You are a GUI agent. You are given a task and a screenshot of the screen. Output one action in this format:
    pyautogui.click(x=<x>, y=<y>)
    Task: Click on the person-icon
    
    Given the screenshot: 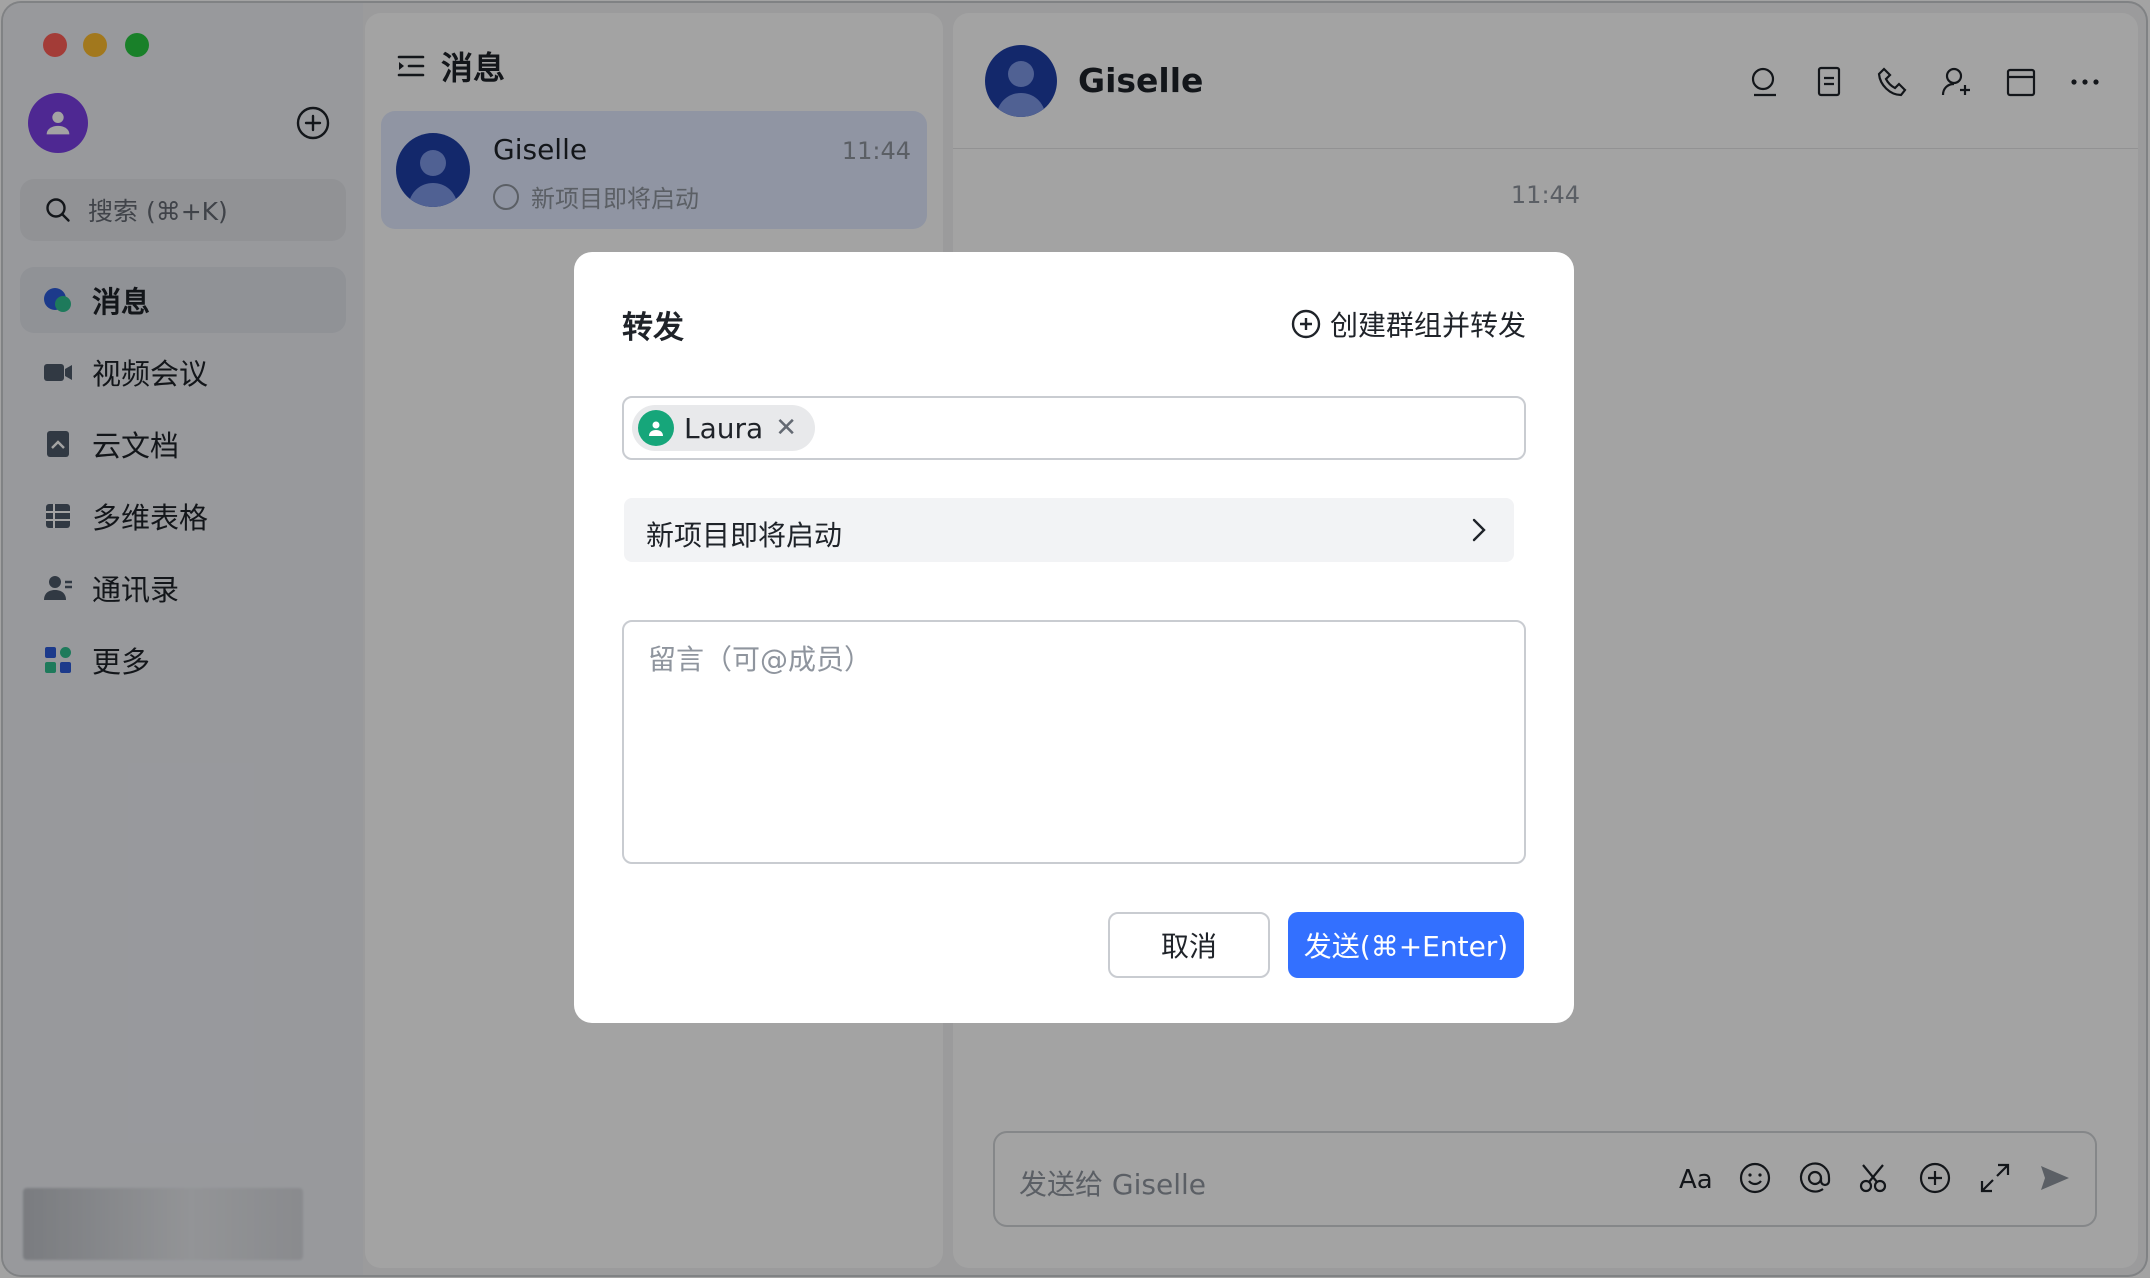 What is the action you would take?
    pyautogui.click(x=656, y=428)
    